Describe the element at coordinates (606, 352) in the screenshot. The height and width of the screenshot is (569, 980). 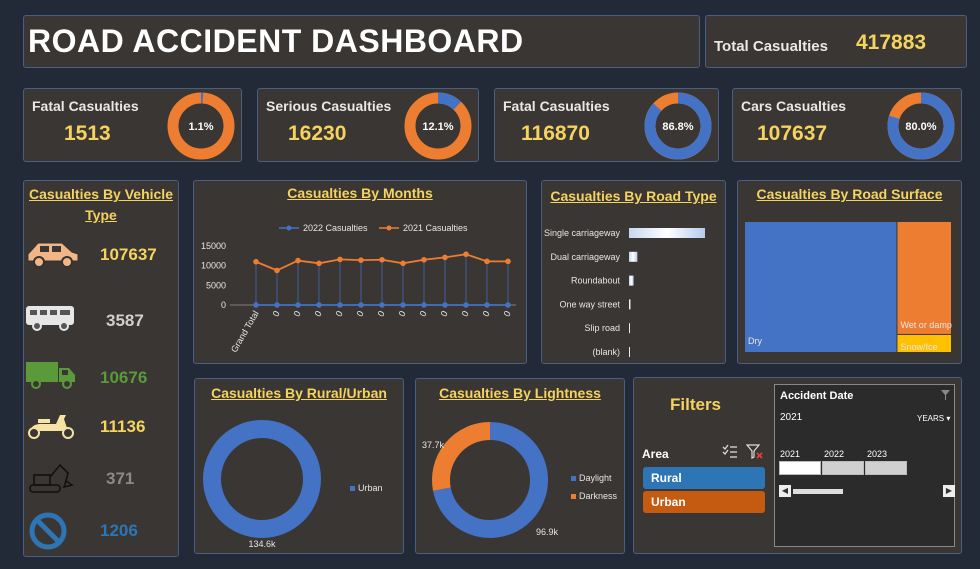
I see `road-type-label: (blank)` at that location.